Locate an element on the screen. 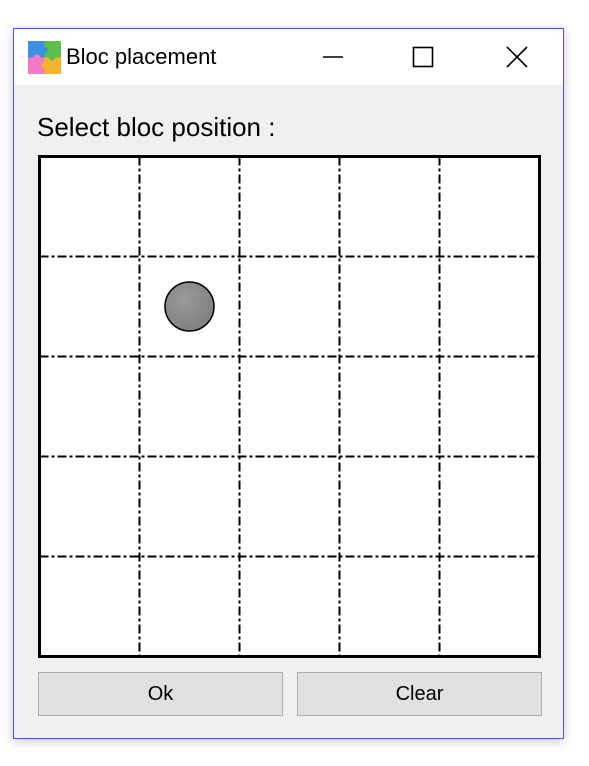  minimize-icon is located at coordinates (333, 57).